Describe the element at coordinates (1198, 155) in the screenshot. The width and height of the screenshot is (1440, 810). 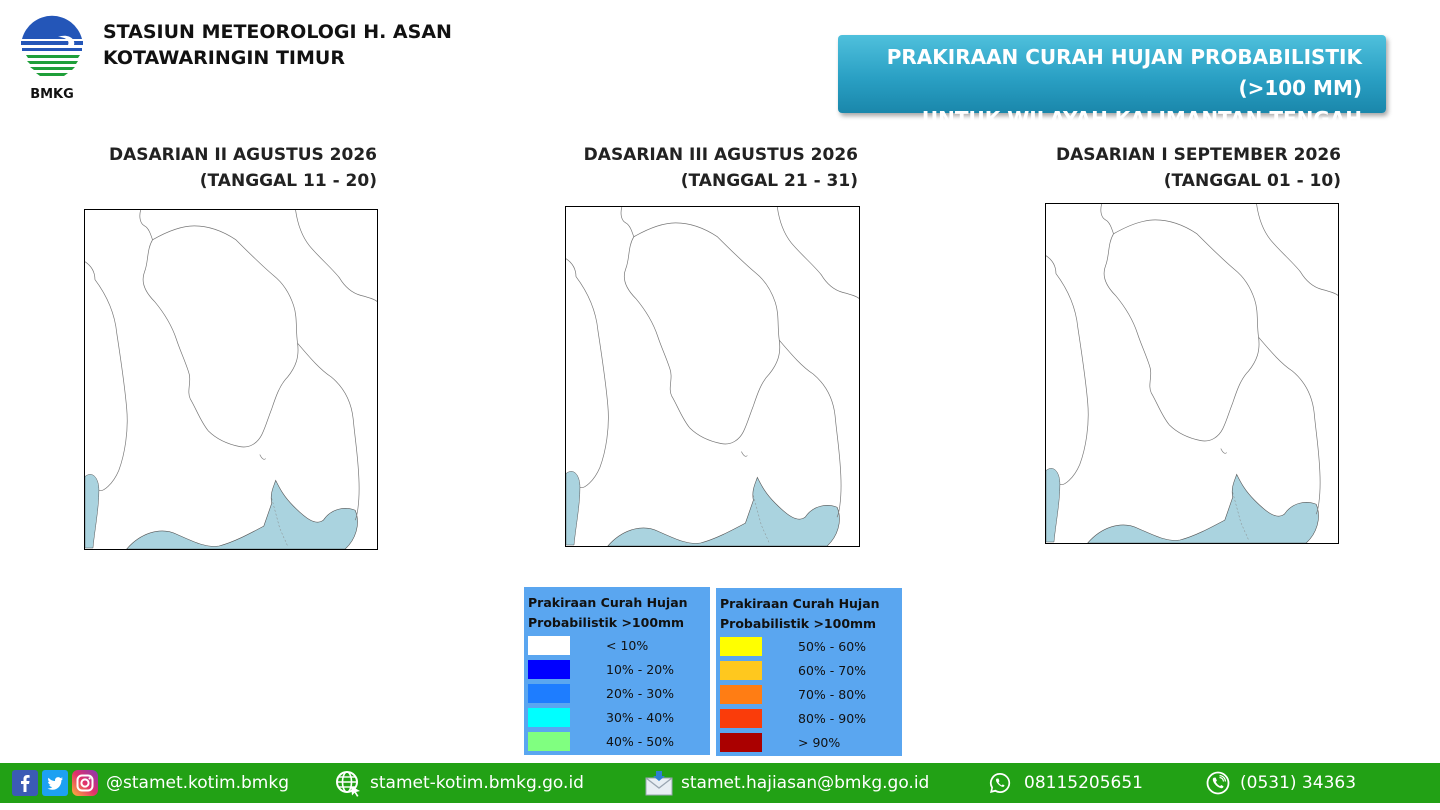
I see `period-3-title: DASARIAN I SEPTEMBER 2026` at that location.